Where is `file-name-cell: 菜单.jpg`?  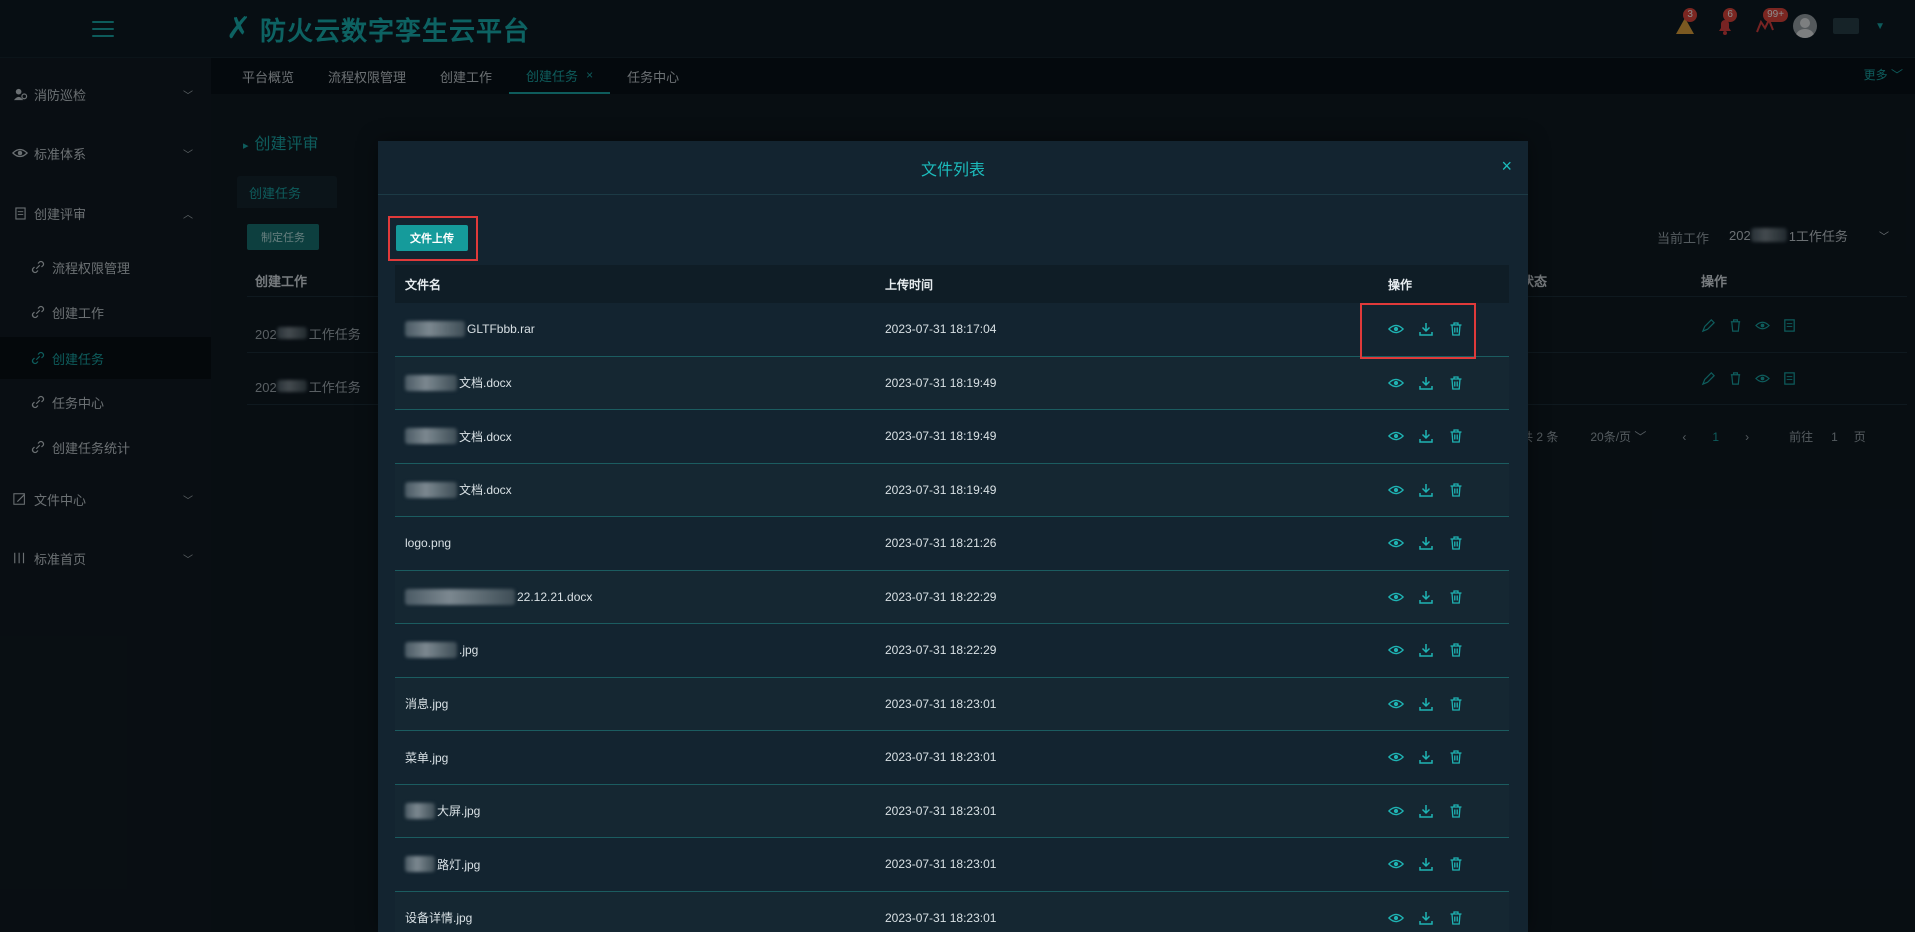 file-name-cell: 菜单.jpg is located at coordinates (640, 757).